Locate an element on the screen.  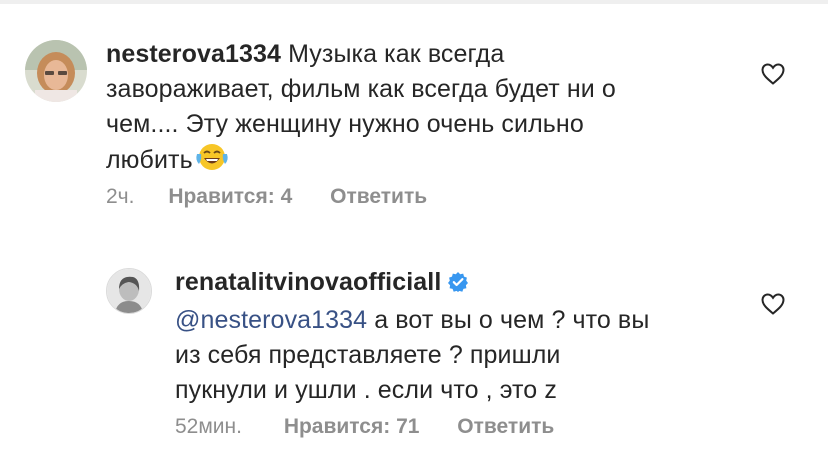
comment-meta: 2ч. Нравится: 4 Ответить is located at coordinates (266, 197).